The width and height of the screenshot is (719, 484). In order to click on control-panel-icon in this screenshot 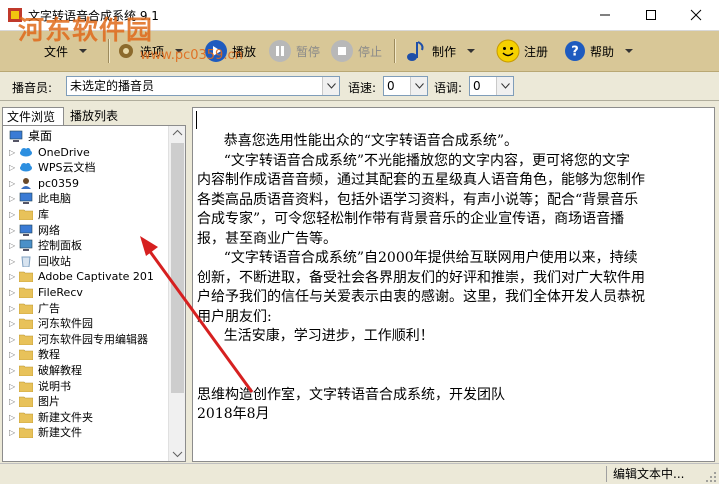, I will do `click(26, 245)`.